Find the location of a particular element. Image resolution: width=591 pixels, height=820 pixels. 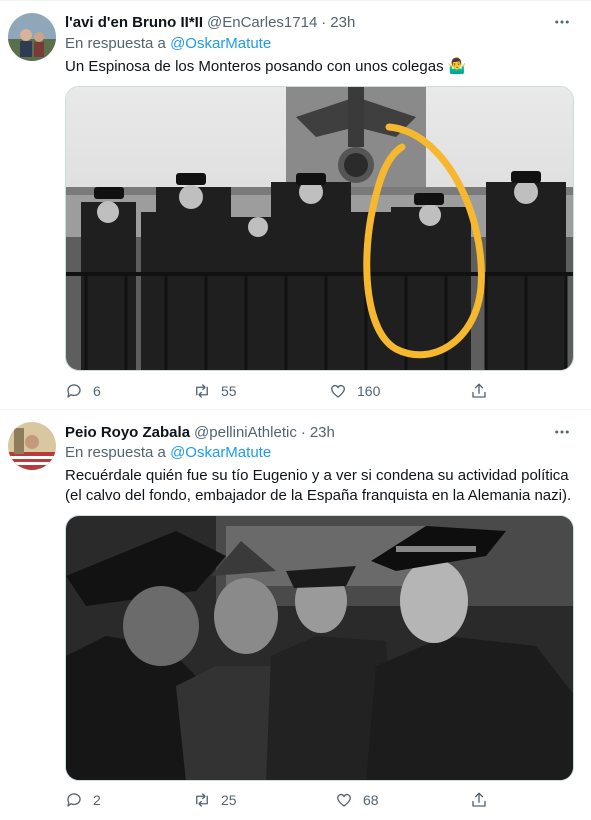

like-button: 160 is located at coordinates (354, 391).